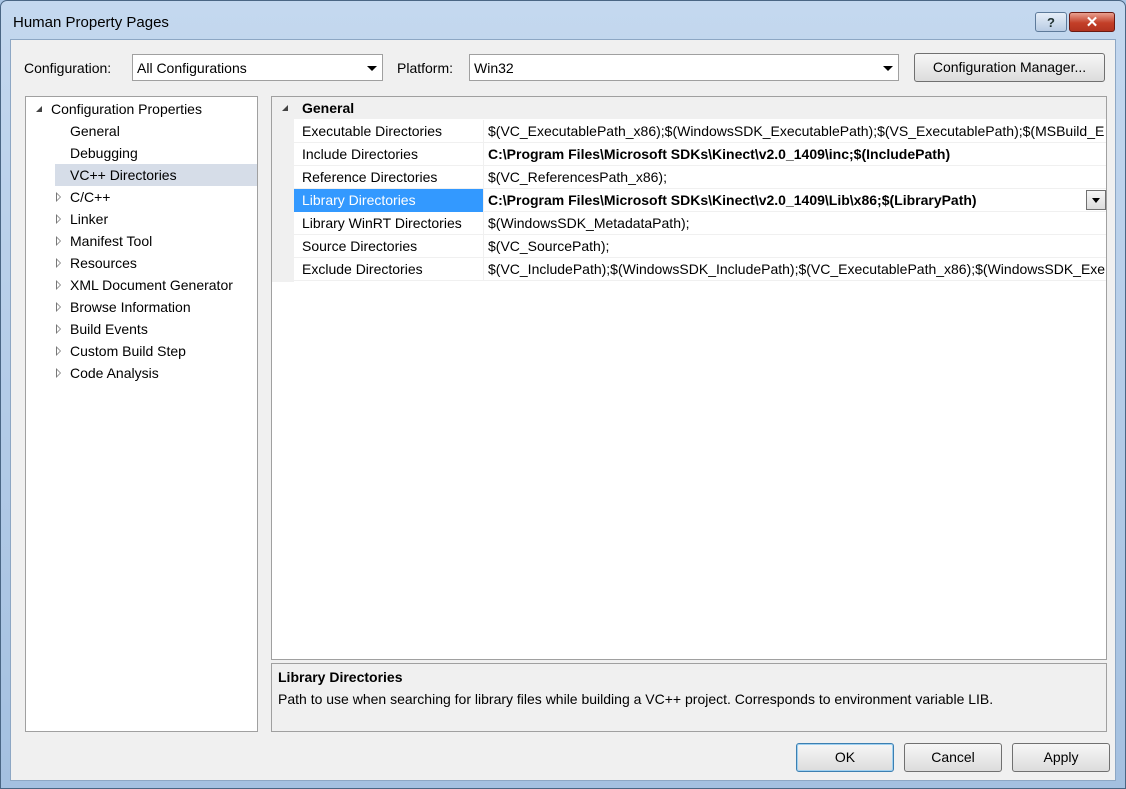 The height and width of the screenshot is (789, 1126). What do you see at coordinates (91, 22) in the screenshot?
I see `window-title: Human Property Pages` at bounding box center [91, 22].